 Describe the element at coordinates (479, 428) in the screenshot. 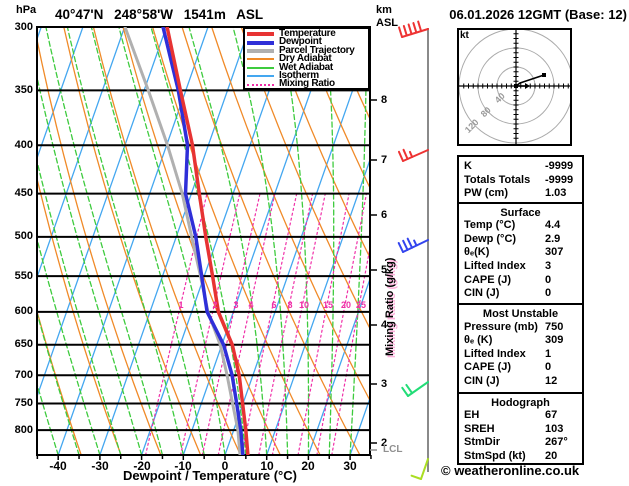

I see `table-row-label: SREH` at that location.